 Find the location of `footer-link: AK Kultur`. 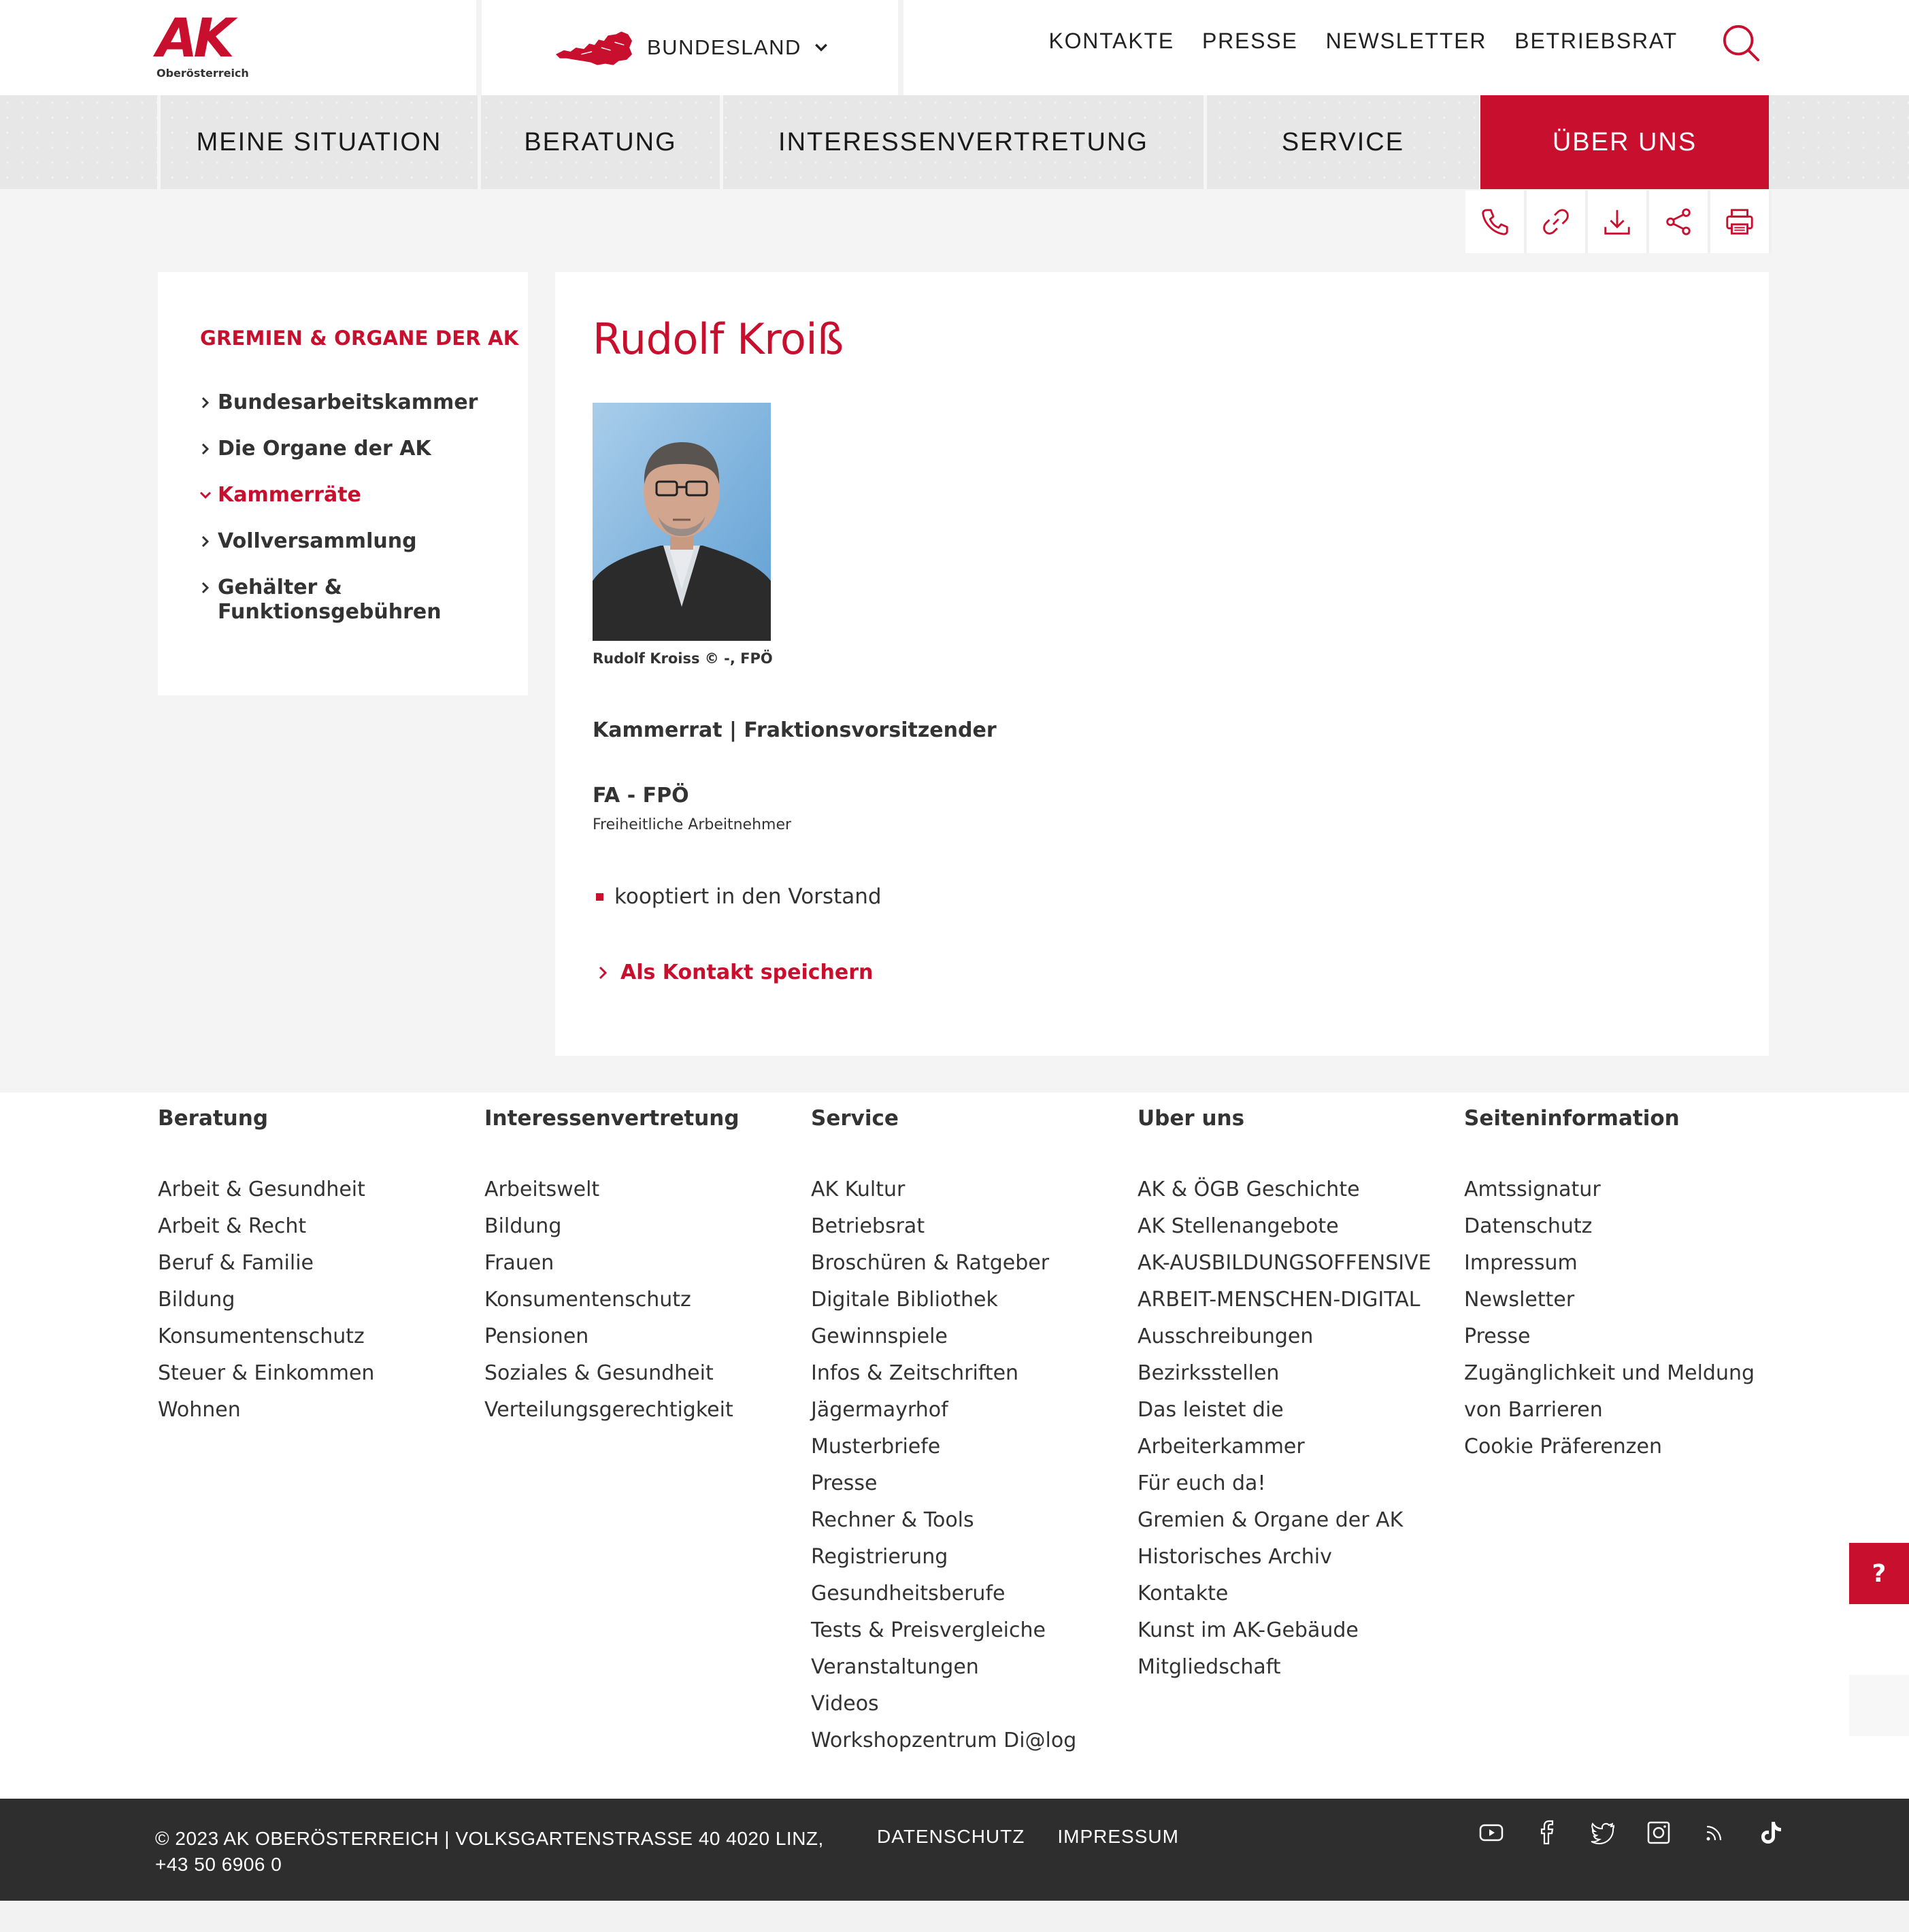

footer-link: AK Kultur is located at coordinates (944, 1189).